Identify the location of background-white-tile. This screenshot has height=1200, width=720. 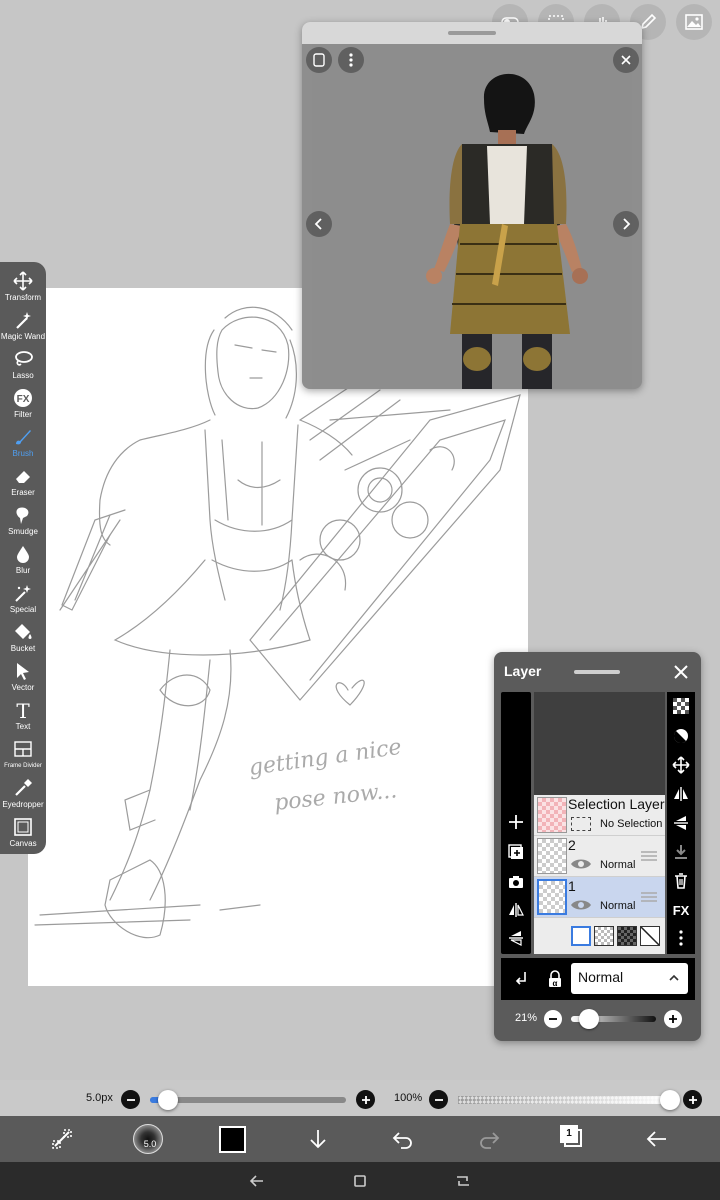
(581, 936).